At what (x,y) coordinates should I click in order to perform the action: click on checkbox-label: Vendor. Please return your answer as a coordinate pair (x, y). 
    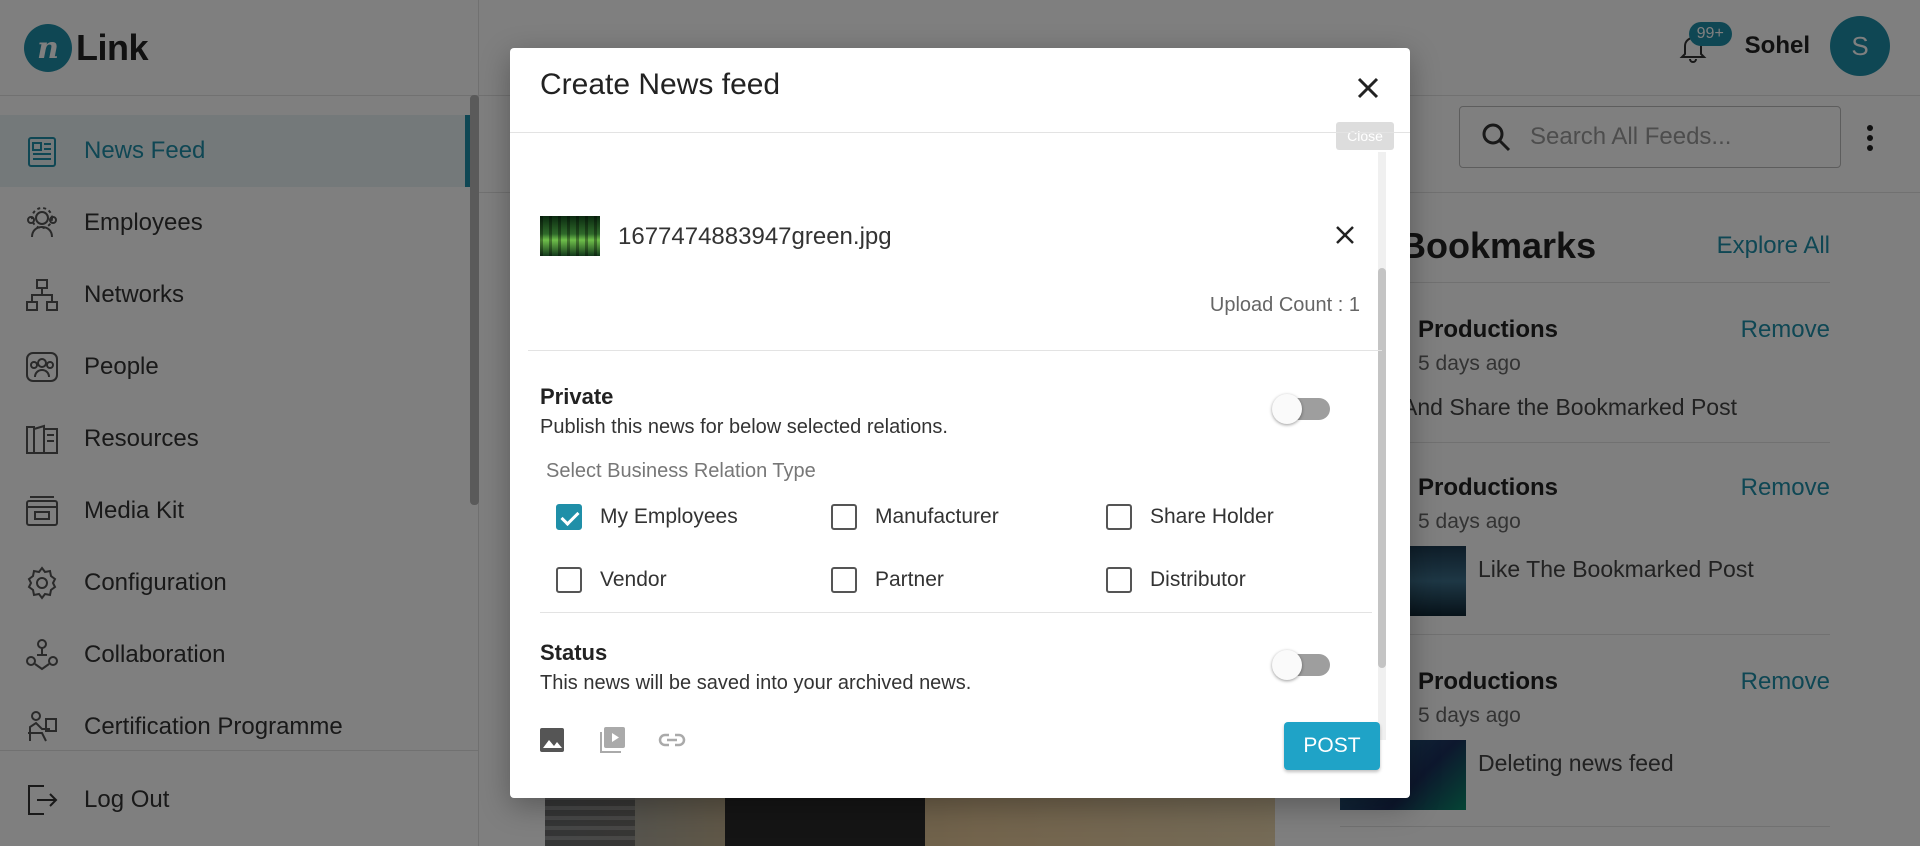
    Looking at the image, I should click on (633, 579).